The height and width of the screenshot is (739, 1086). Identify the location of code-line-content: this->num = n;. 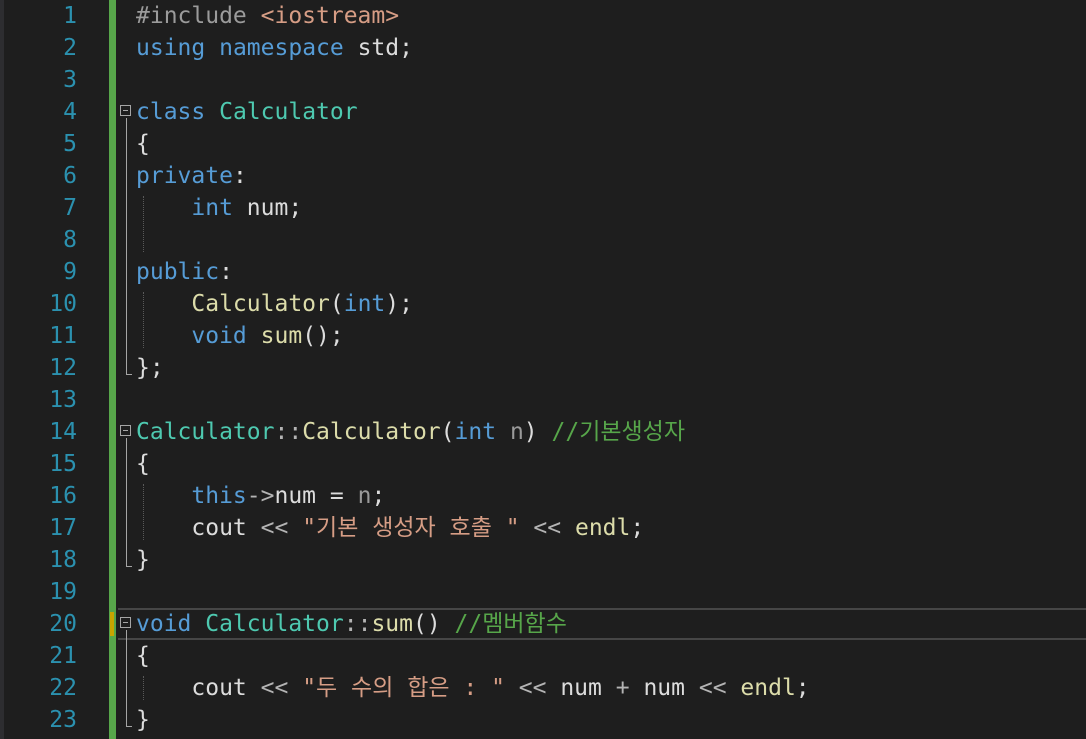
(602, 496).